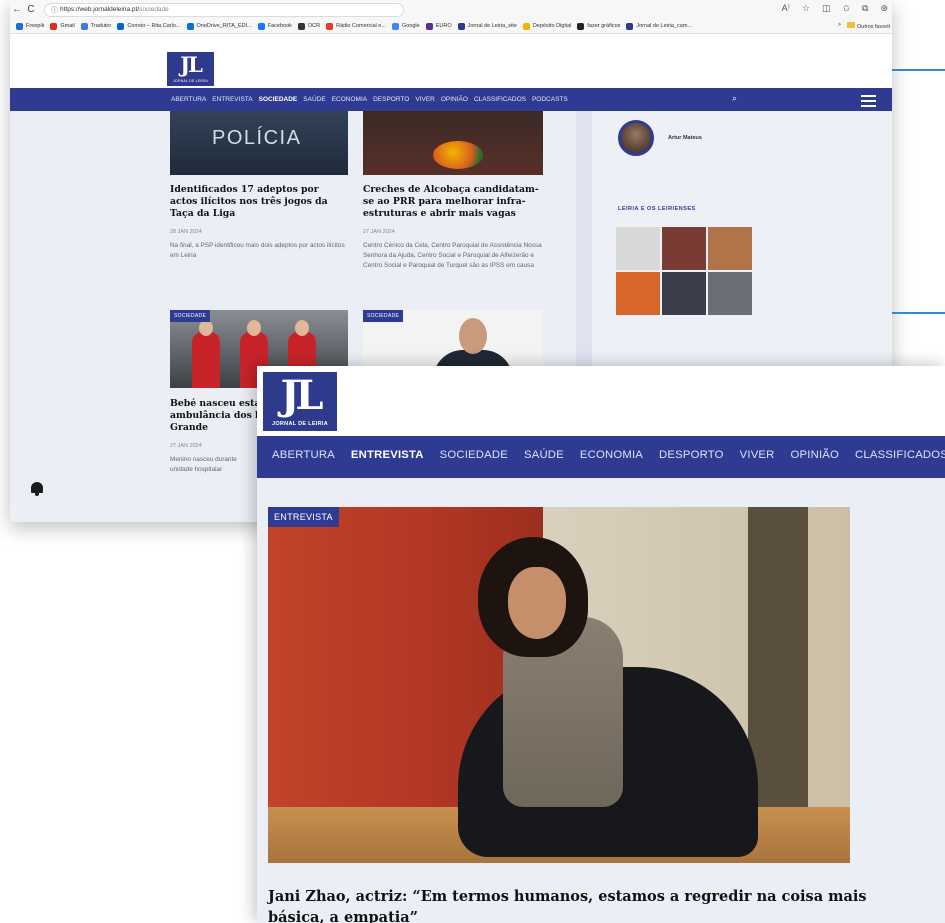 This screenshot has width=945, height=923. I want to click on site-info-icon: ⓘ, so click(55, 10).